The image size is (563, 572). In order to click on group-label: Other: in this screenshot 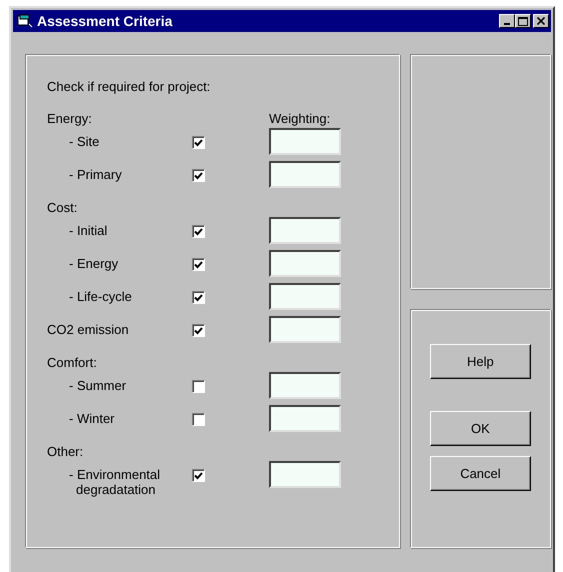, I will do `click(65, 451)`.